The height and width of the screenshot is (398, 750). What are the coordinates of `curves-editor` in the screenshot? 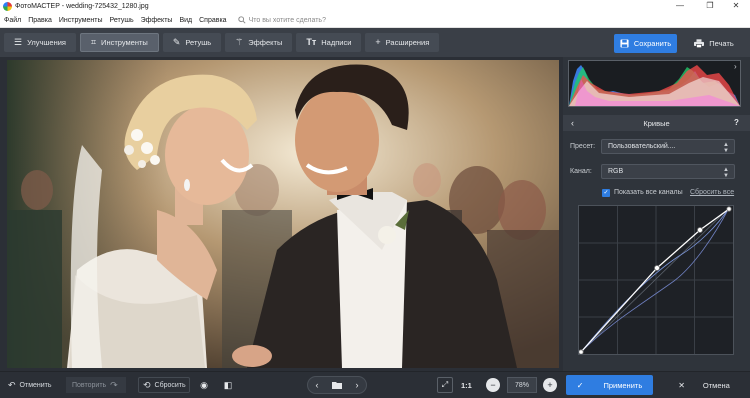 It's located at (656, 280).